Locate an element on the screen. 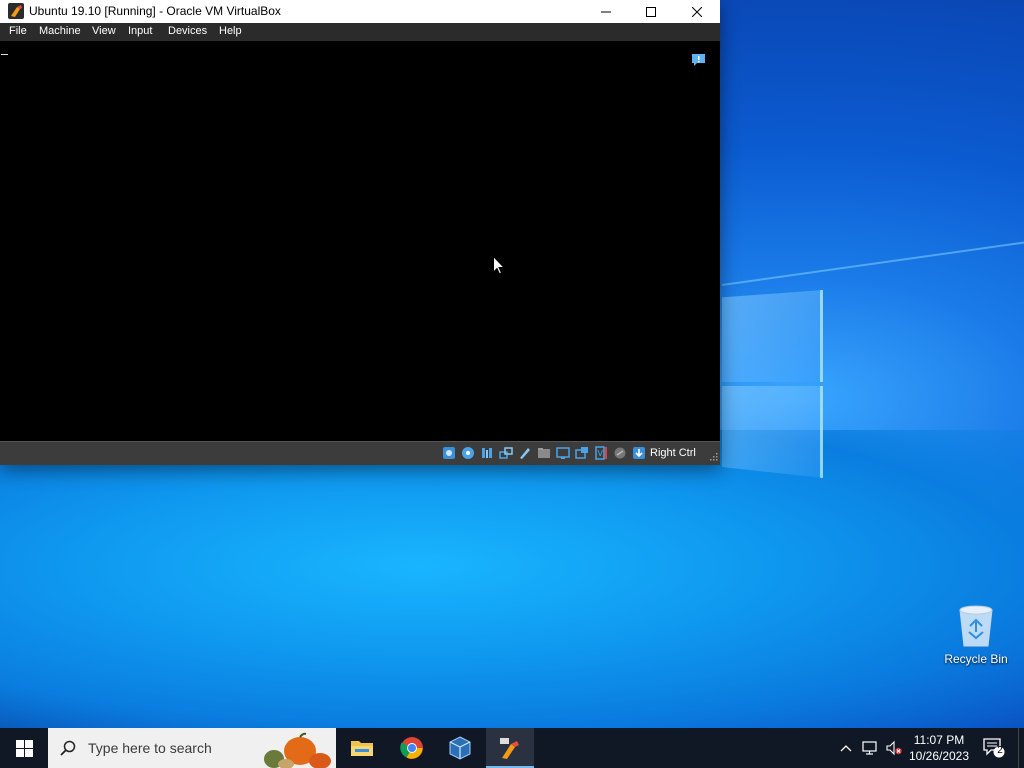 The width and height of the screenshot is (1024, 768). chrome-icon is located at coordinates (411, 748).